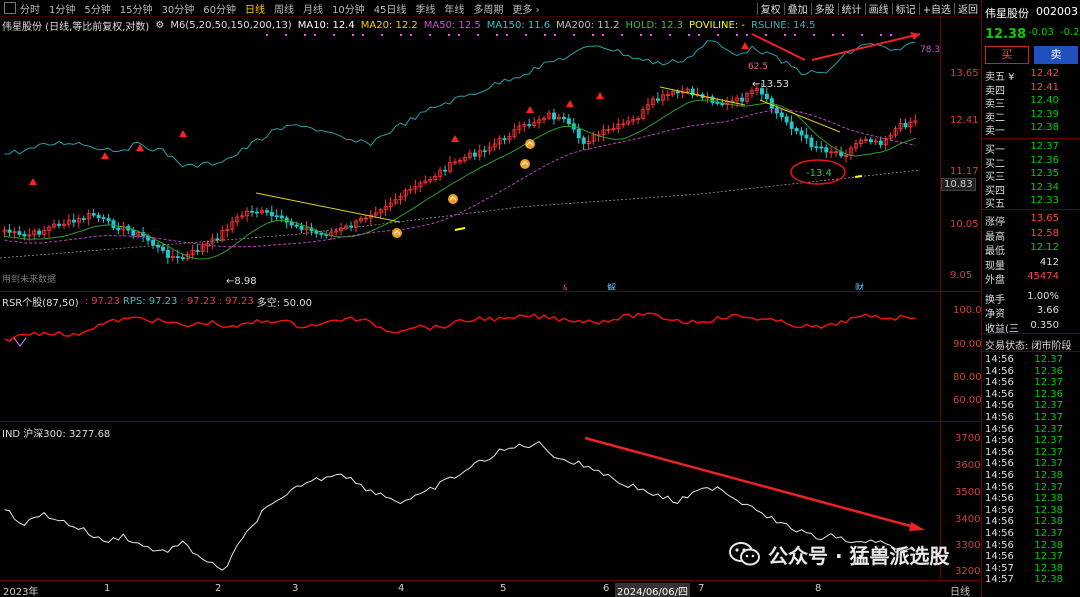  I want to click on rsr-axis-label: 80.00, so click(967, 377).